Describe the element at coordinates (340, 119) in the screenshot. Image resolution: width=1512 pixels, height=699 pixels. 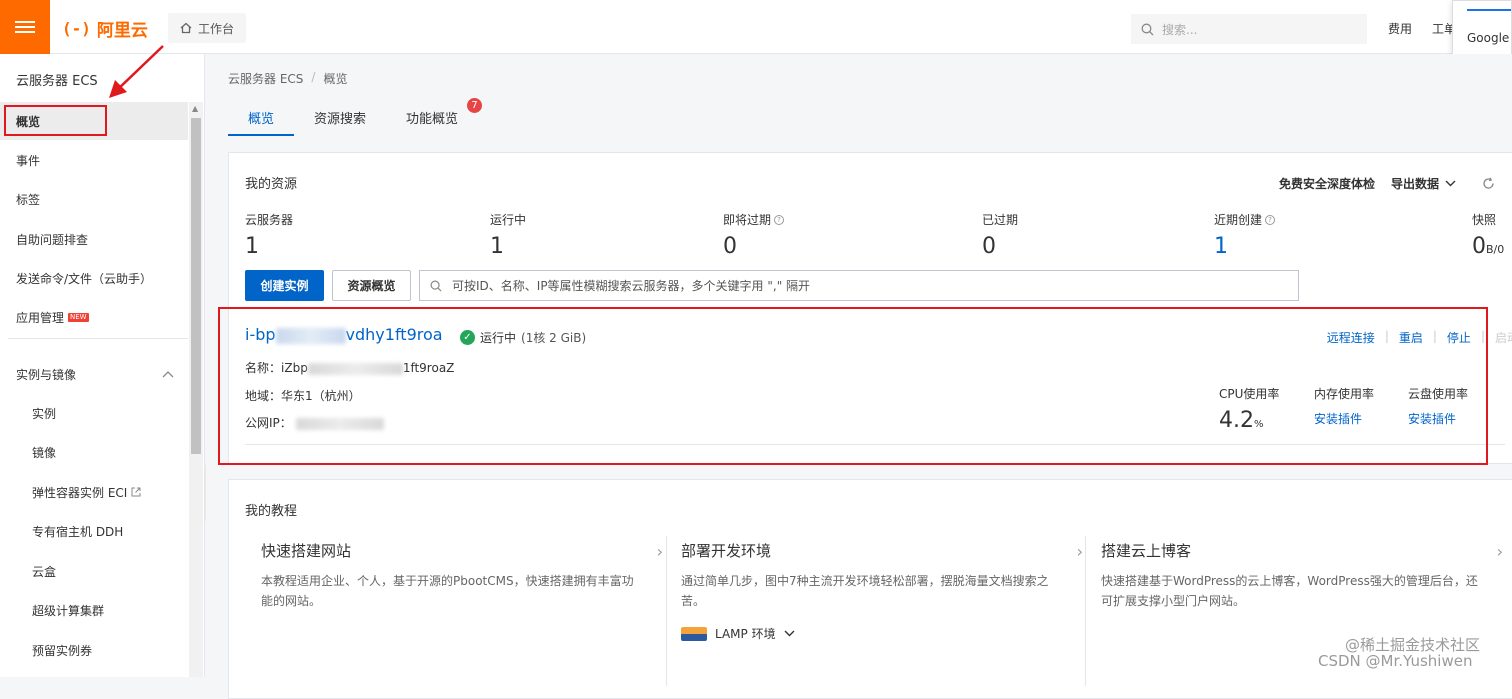
I see `tab-label: 资源搜索` at that location.